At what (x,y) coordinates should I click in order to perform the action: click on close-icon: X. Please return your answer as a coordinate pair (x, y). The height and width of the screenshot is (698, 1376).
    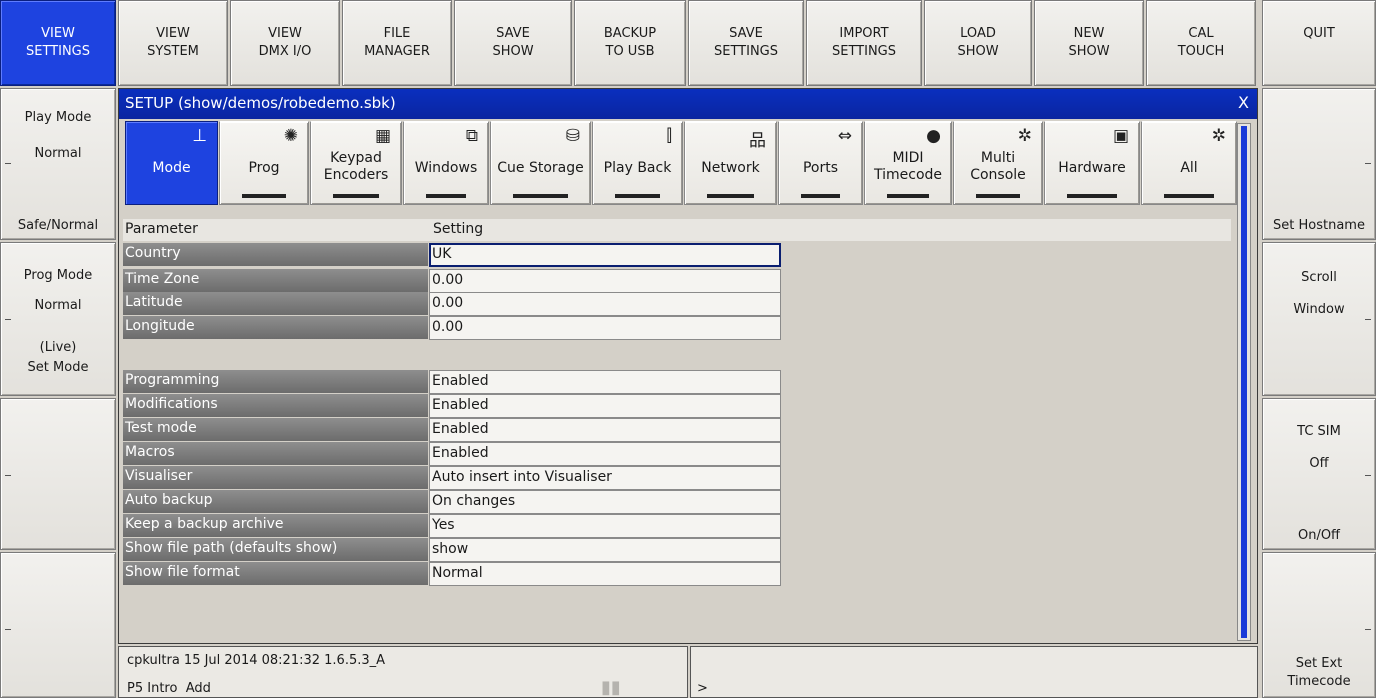
    Looking at the image, I should click on (1243, 102).